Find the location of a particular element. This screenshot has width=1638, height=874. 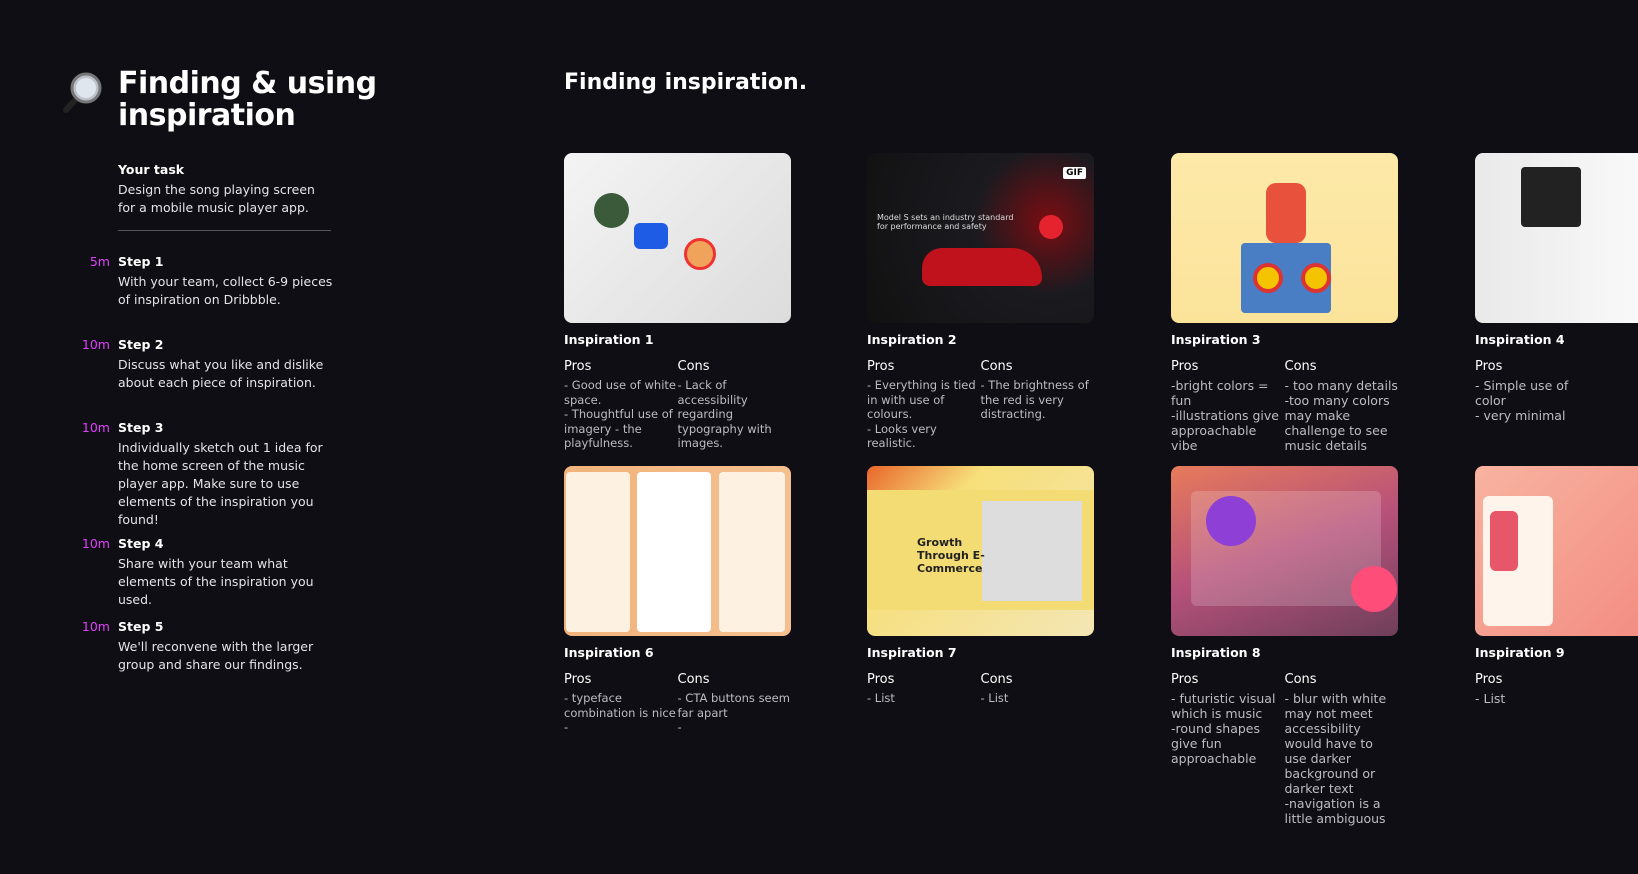

step-label: Step 4 is located at coordinates (141, 543).